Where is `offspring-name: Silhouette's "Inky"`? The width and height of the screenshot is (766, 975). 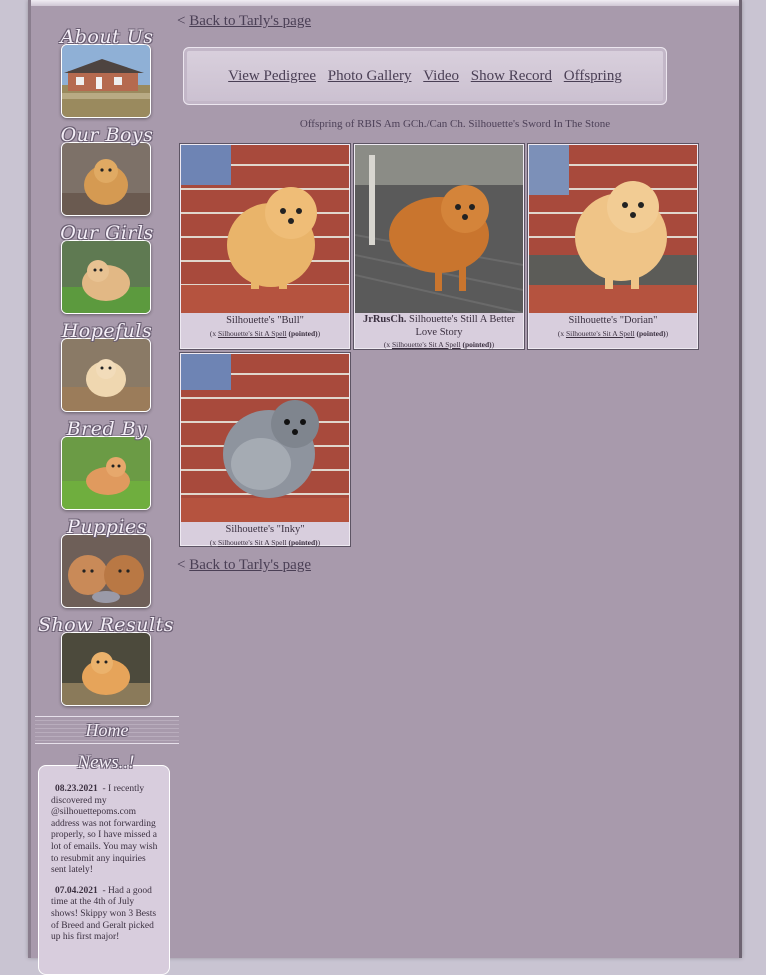
offspring-name: Silhouette's "Inky" is located at coordinates (265, 529).